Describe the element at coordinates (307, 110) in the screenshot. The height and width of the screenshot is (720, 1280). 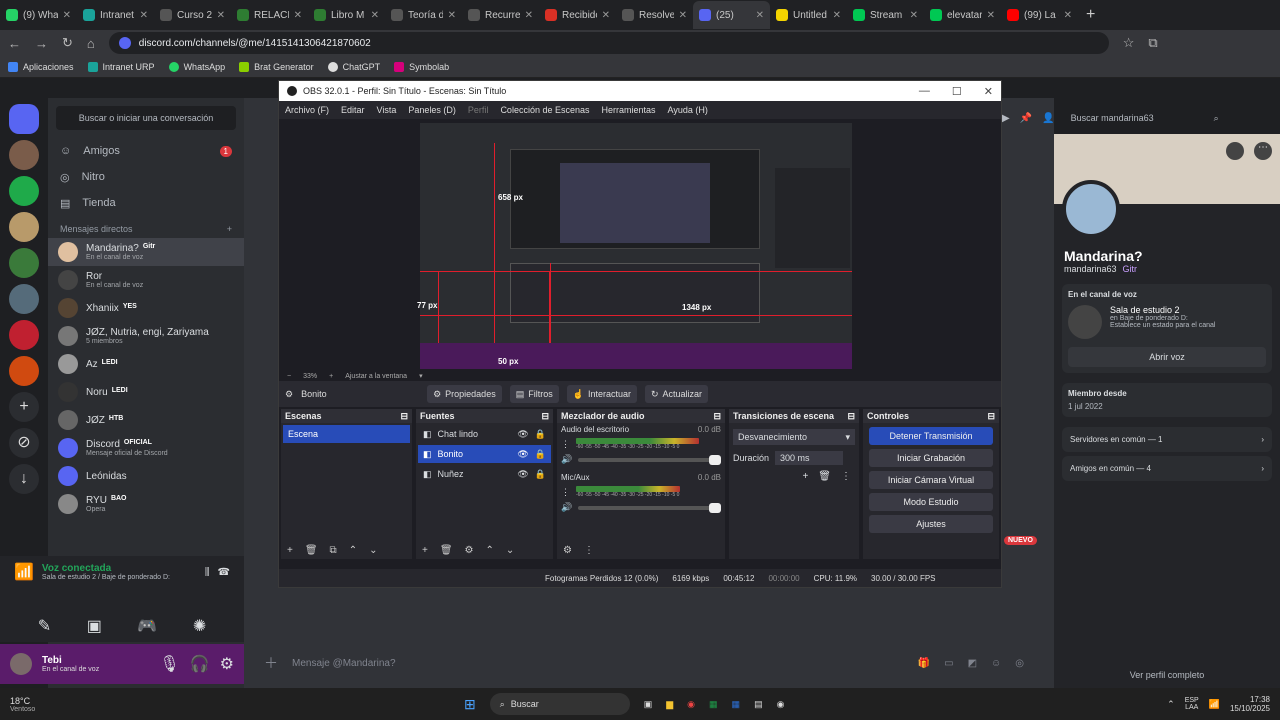
I see `obs-menu-item: Archivo (F)` at that location.